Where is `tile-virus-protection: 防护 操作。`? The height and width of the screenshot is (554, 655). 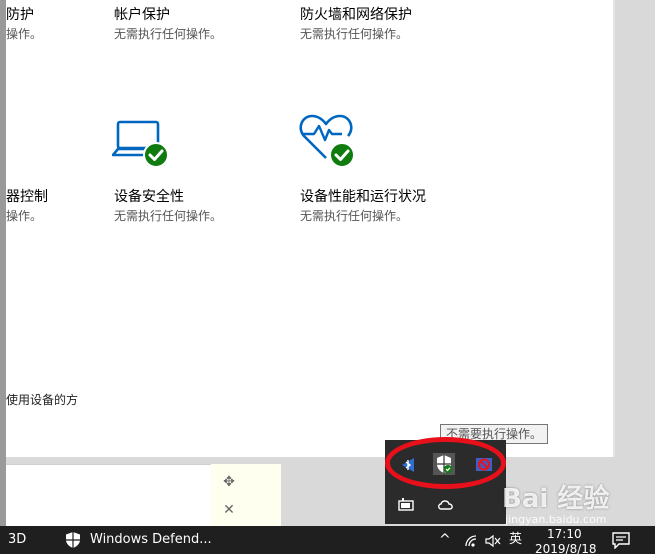 tile-virus-protection: 防护 操作。 is located at coordinates (24, 24).